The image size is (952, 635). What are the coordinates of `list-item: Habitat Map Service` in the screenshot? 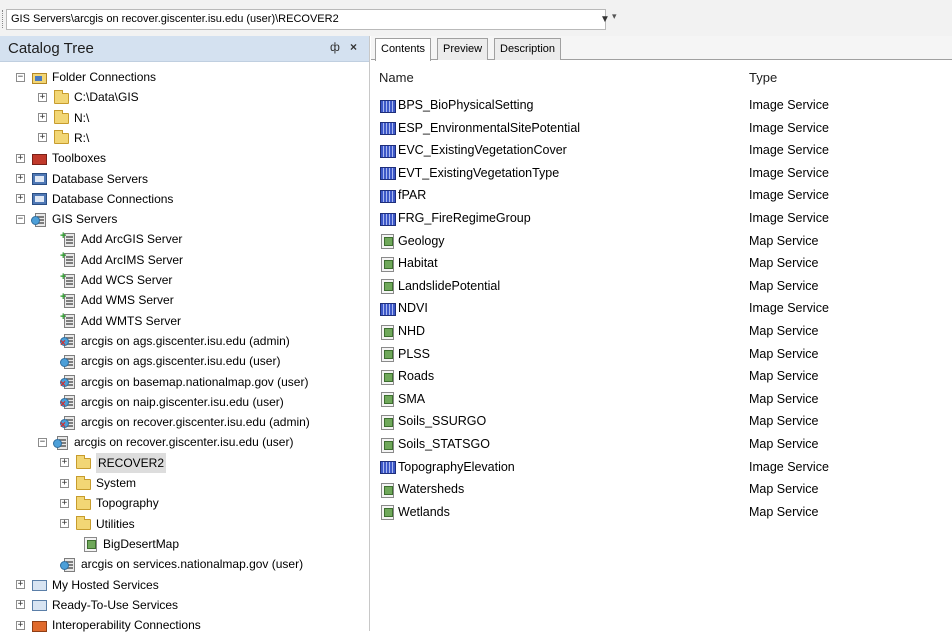 It's located at (661, 263).